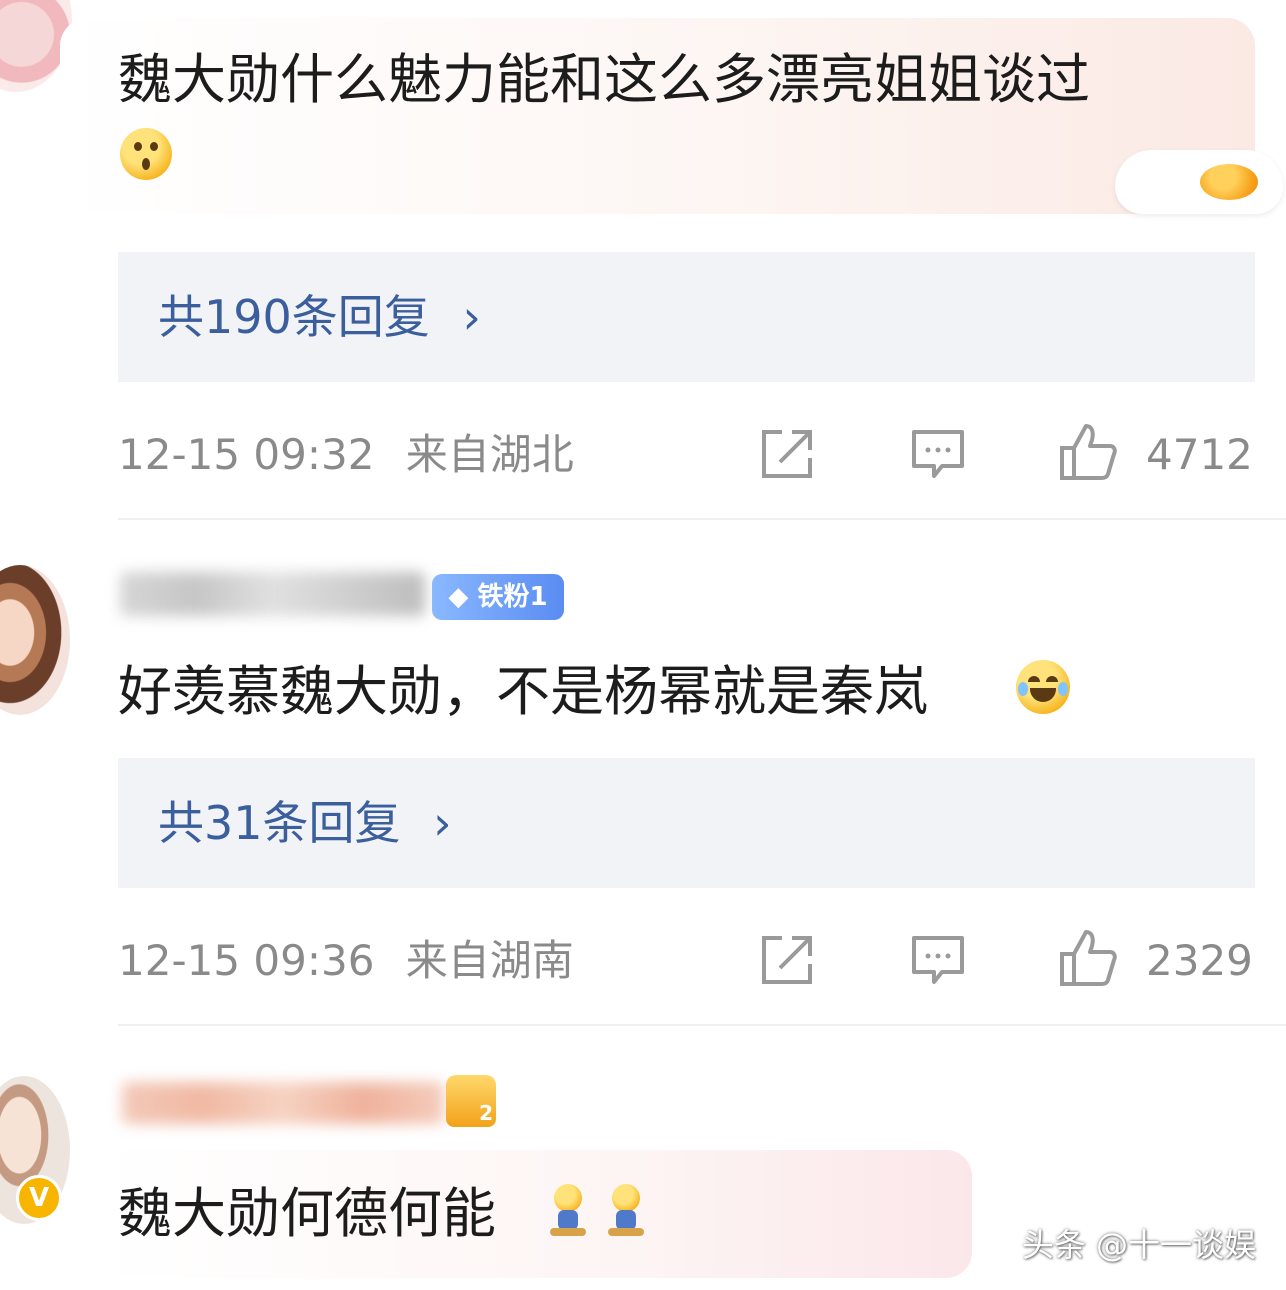  Describe the element at coordinates (1199, 454) in the screenshot. I see `like-count: 4712` at that location.